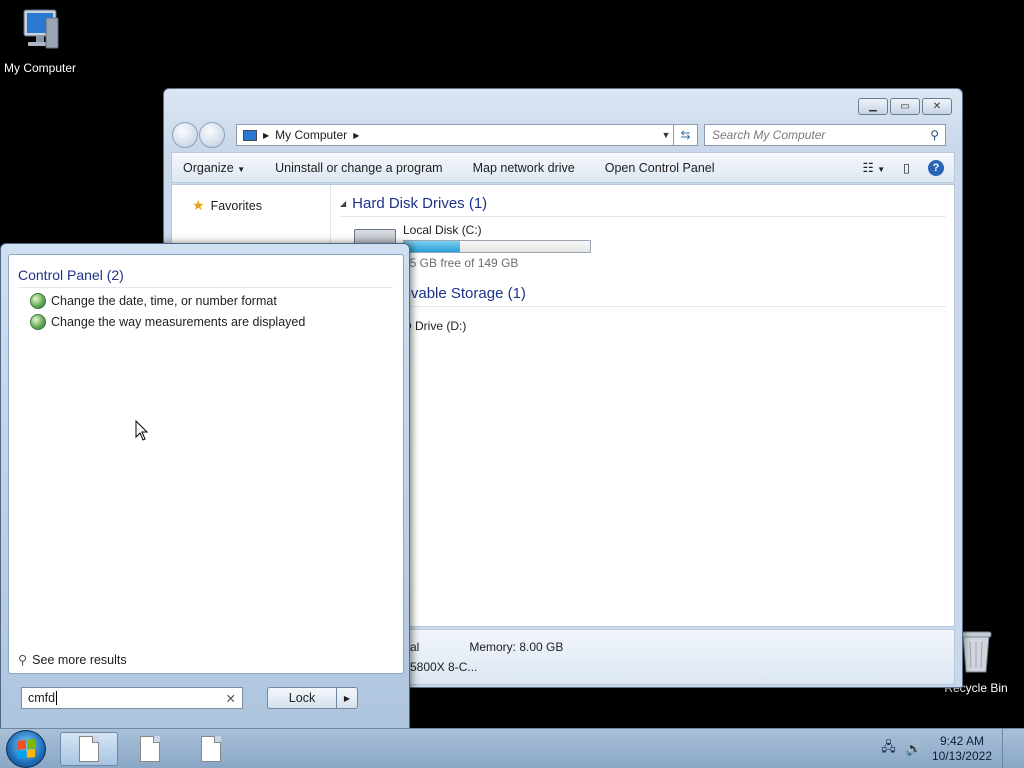 Image resolution: width=1024 pixels, height=768 pixels. I want to click on organize-button: Organize ▼, so click(214, 168).